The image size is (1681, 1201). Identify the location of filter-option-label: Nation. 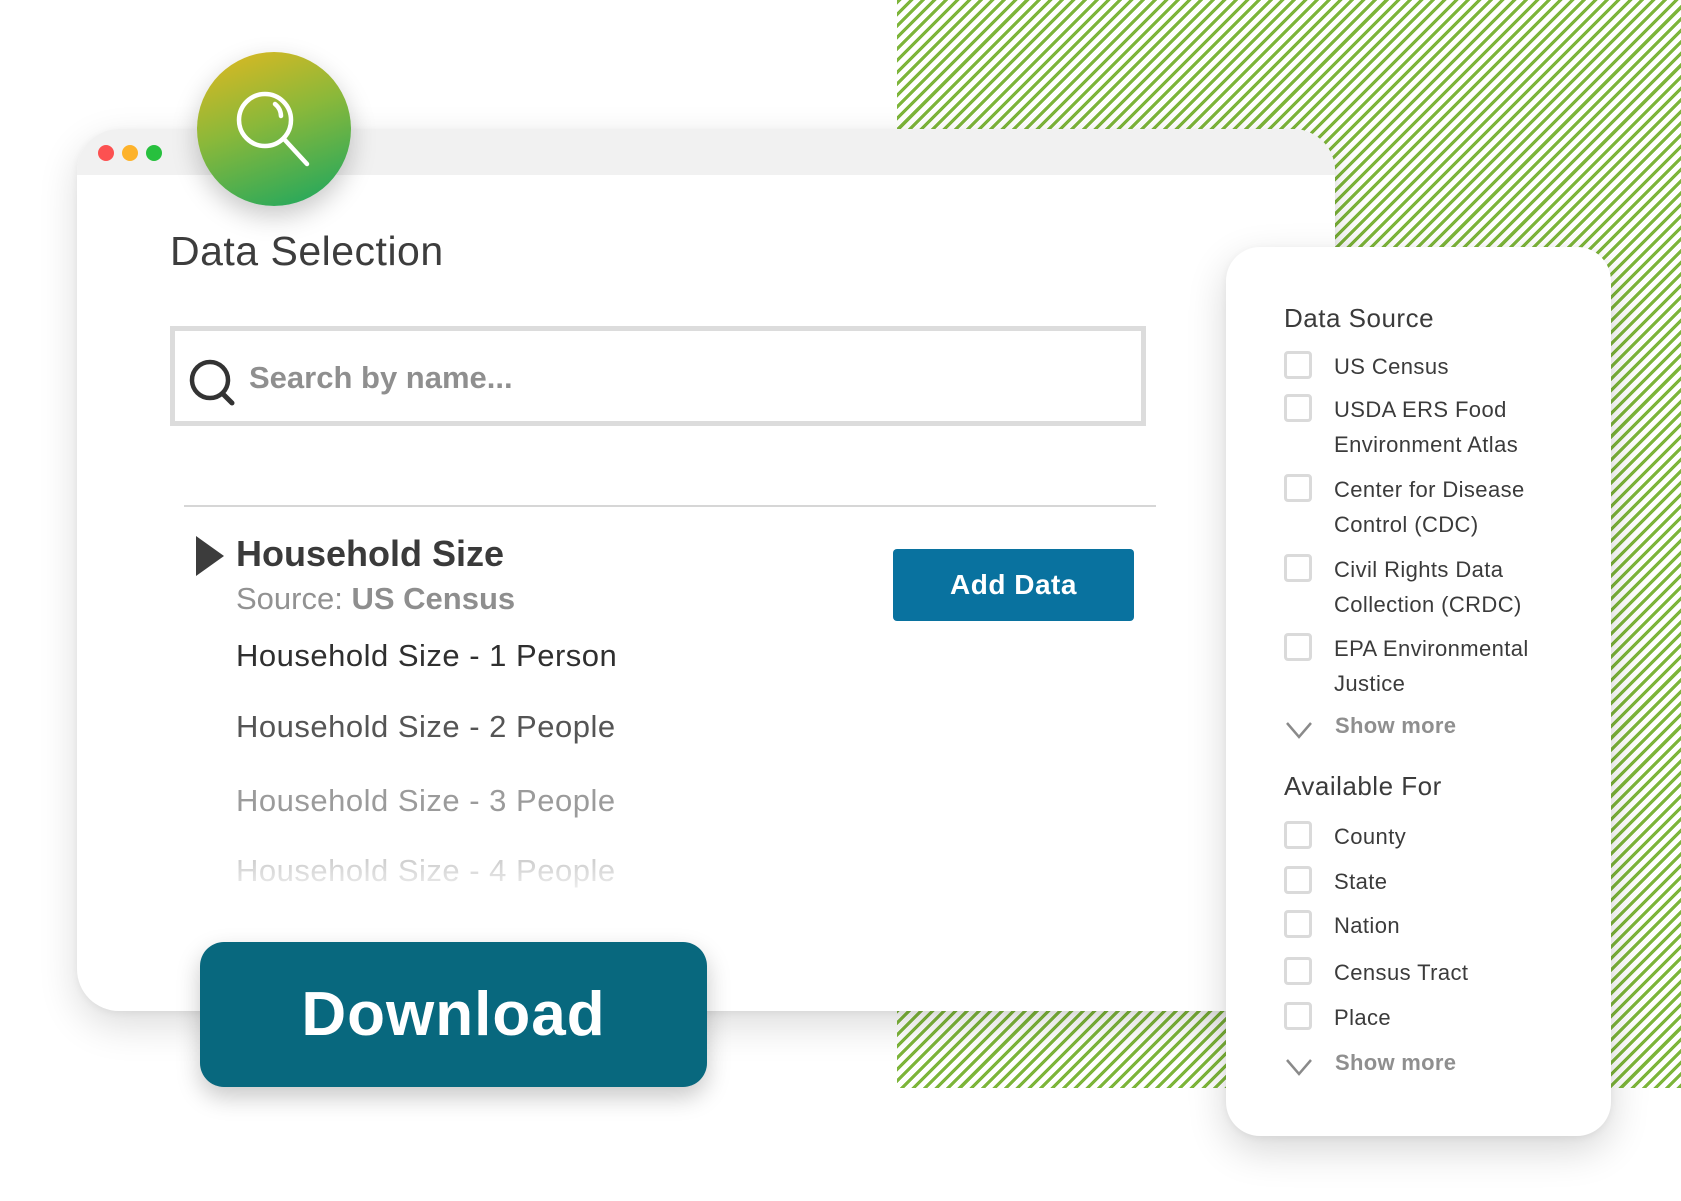
(1367, 925).